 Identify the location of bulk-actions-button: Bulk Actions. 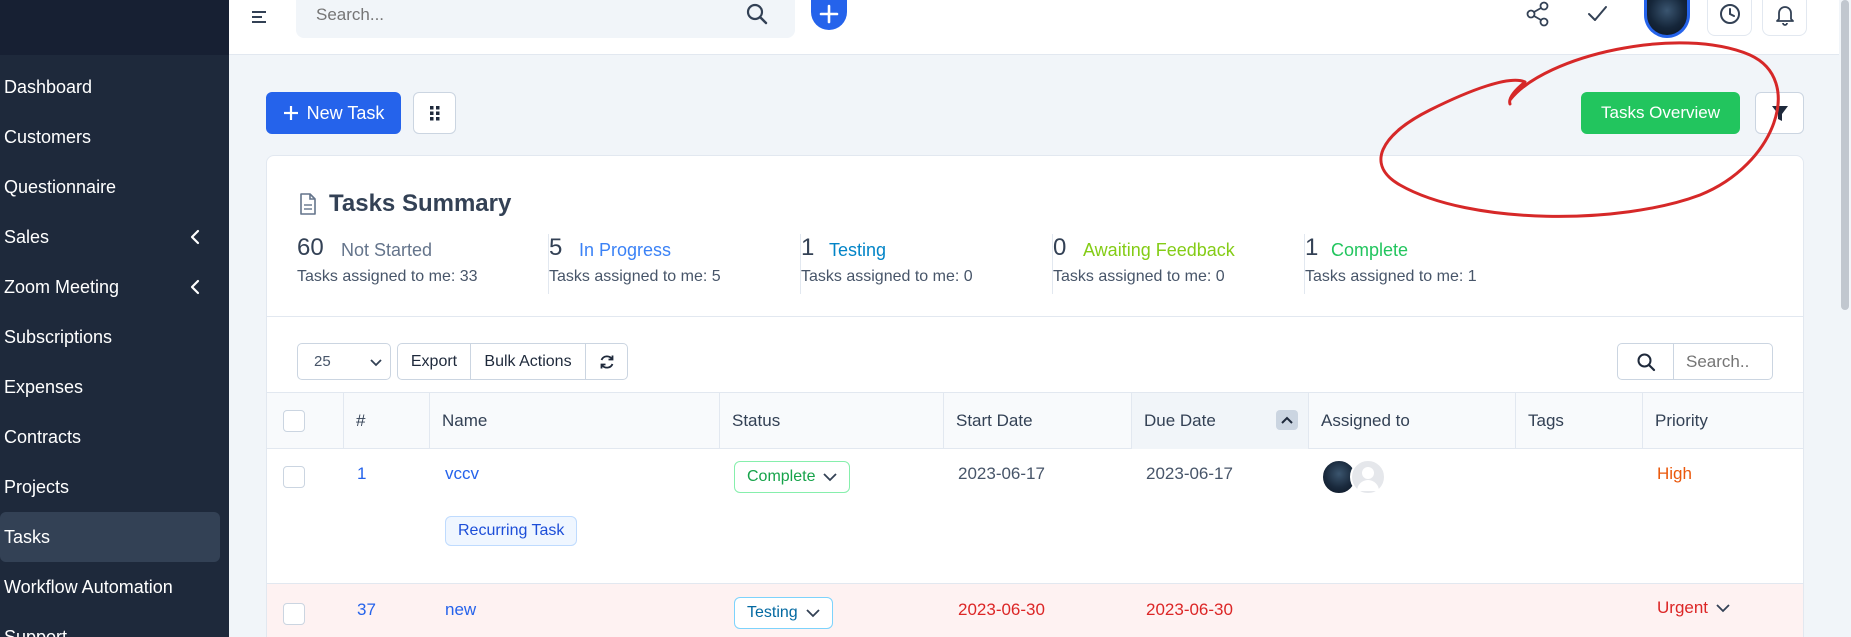
(528, 361).